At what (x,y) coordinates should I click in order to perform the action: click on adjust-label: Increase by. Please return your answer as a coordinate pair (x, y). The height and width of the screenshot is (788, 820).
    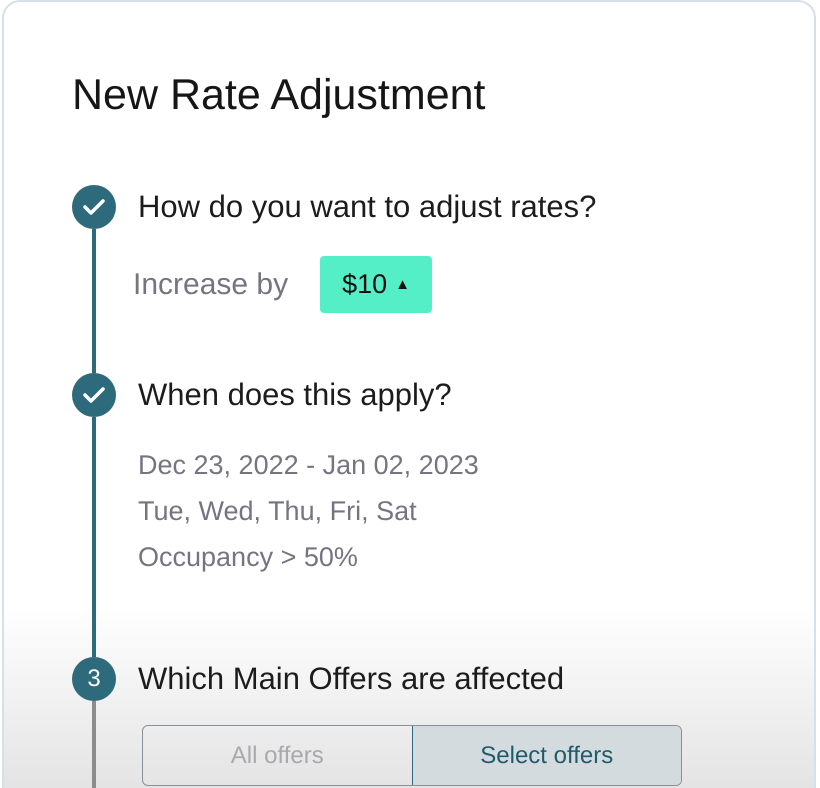
    Looking at the image, I should click on (210, 285).